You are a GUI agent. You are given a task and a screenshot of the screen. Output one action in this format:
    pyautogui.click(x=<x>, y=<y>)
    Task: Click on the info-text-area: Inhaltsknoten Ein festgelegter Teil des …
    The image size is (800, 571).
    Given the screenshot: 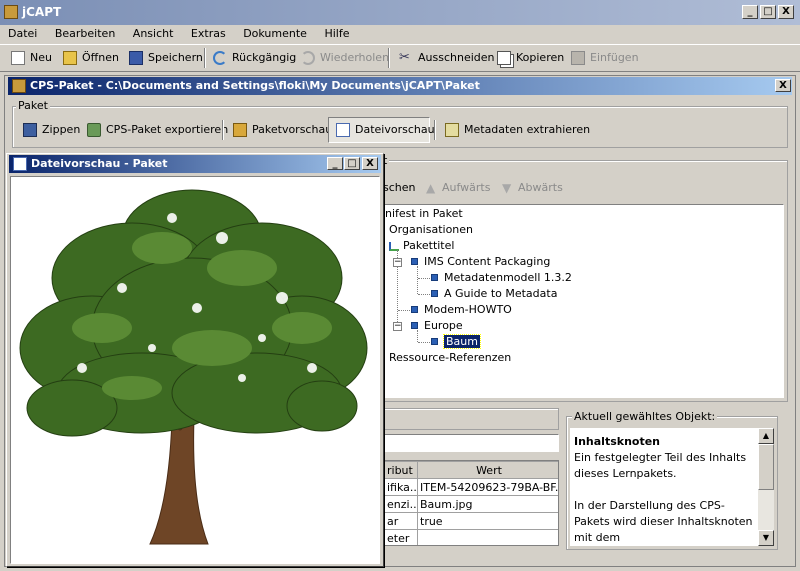 What is the action you would take?
    pyautogui.click(x=664, y=487)
    